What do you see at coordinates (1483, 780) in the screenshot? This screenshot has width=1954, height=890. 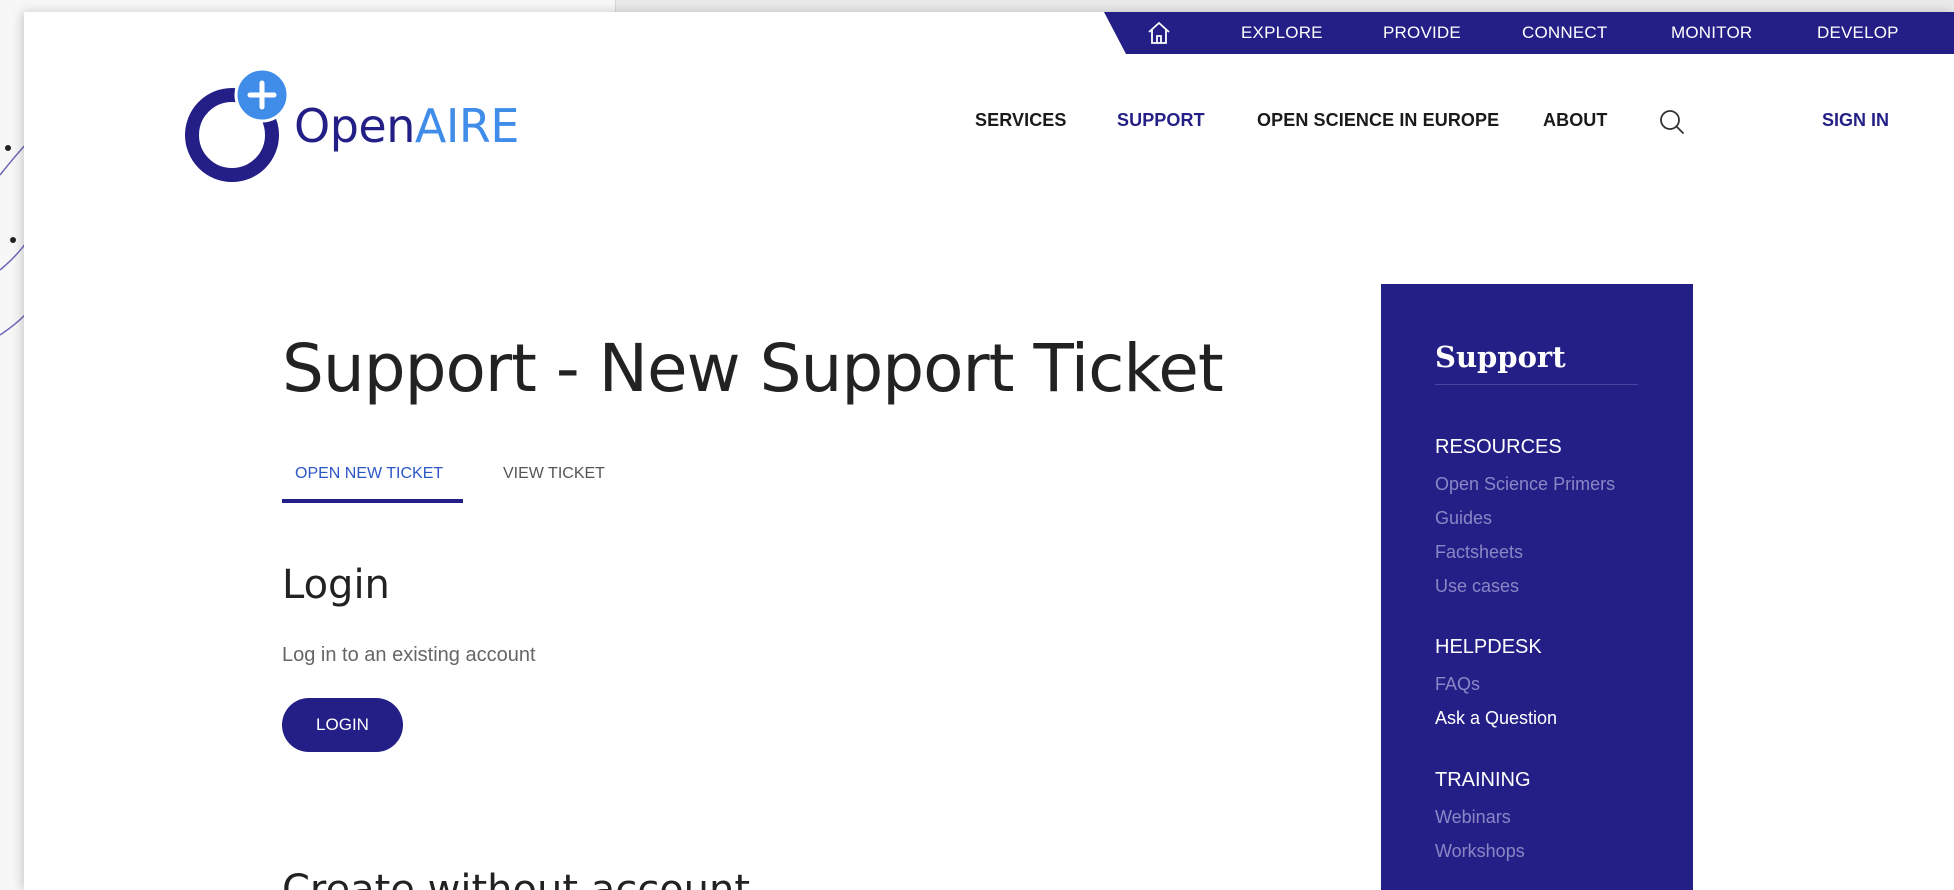 I see `sidebar-section-training: TRAINING` at bounding box center [1483, 780].